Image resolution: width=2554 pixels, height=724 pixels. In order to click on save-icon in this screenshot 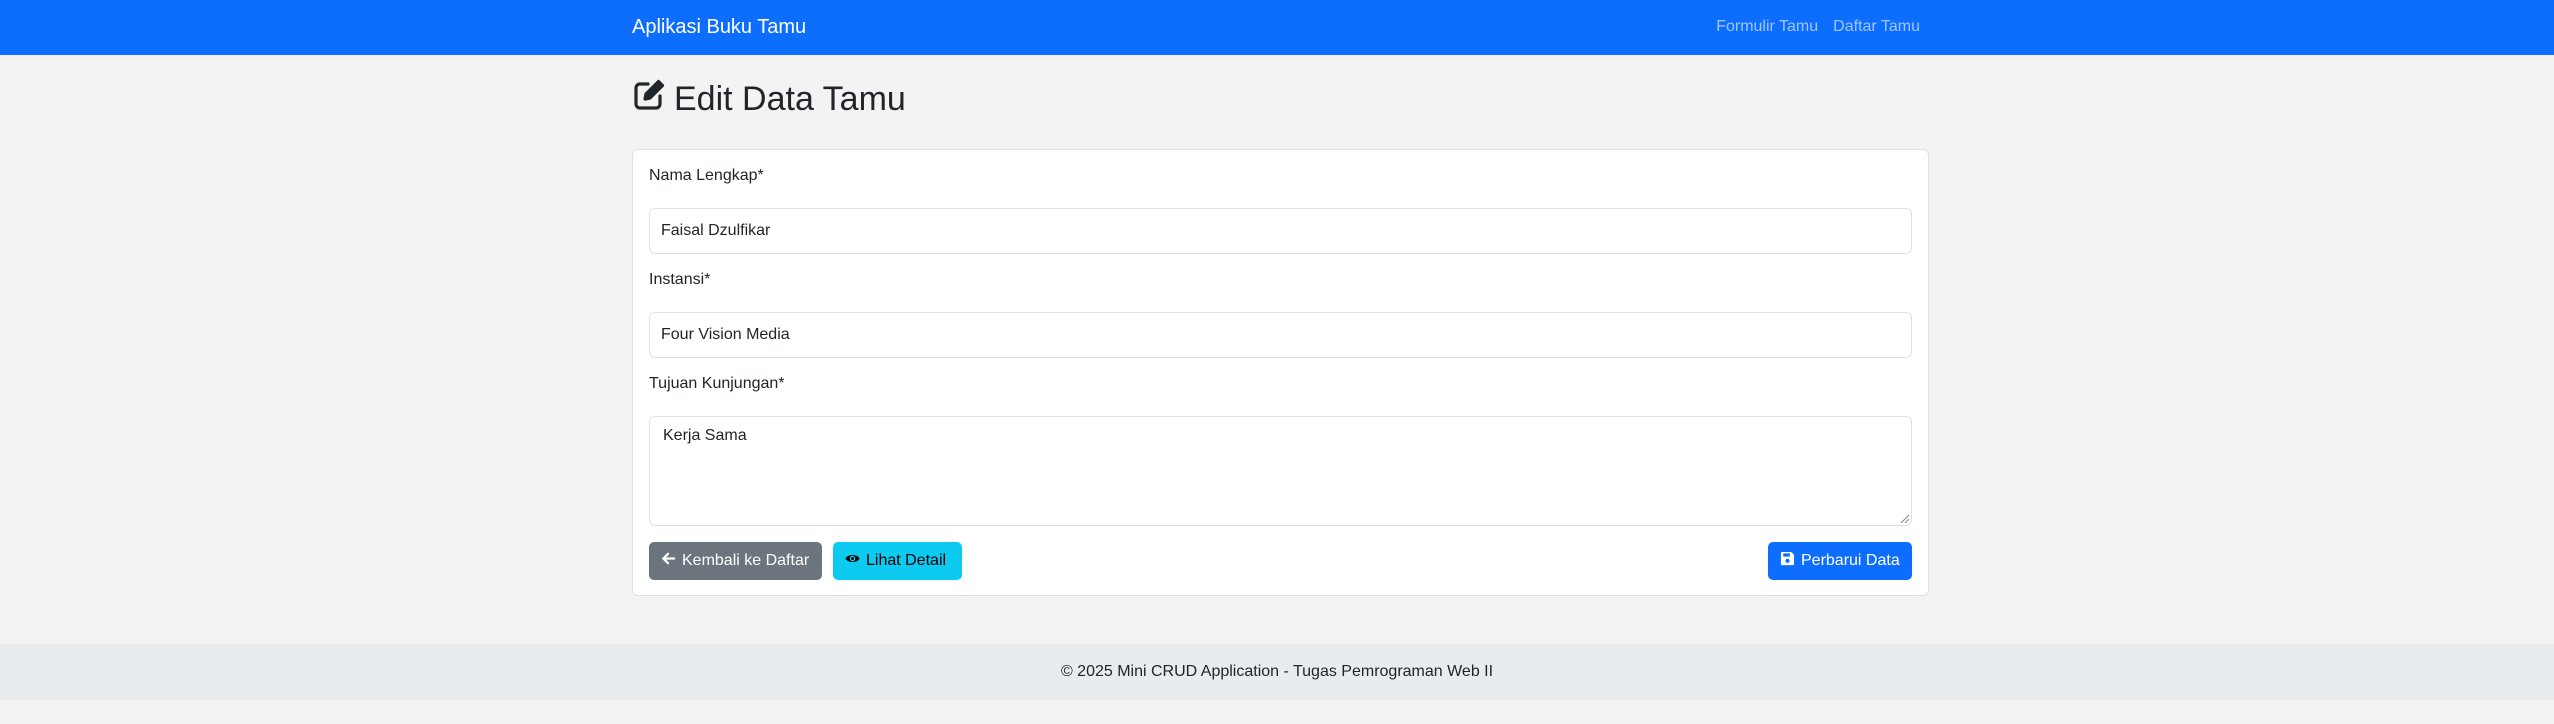, I will do `click(1787, 561)`.